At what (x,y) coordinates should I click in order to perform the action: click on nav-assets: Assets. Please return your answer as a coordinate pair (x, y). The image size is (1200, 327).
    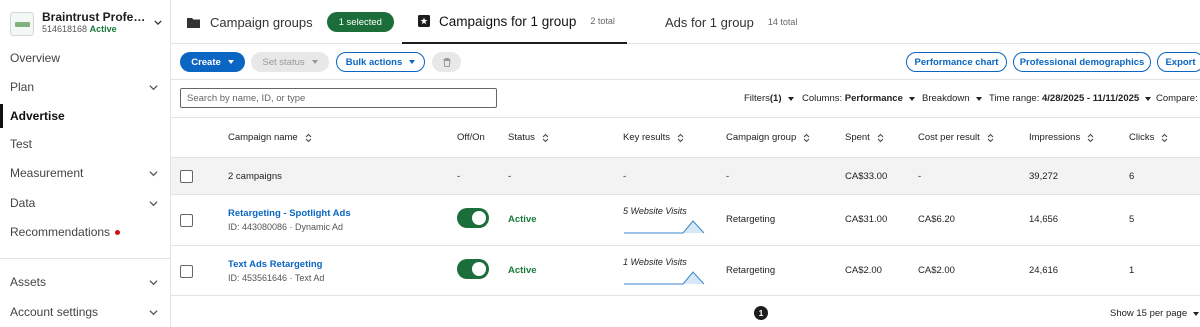
    Looking at the image, I should click on (85, 282).